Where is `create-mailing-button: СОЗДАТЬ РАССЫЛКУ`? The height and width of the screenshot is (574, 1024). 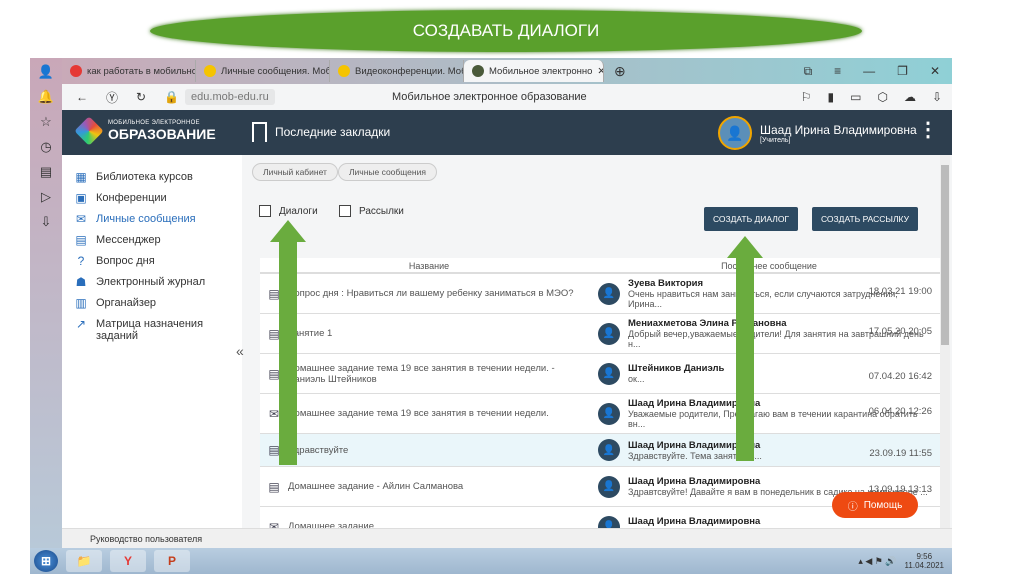 create-mailing-button: СОЗДАТЬ РАССЫЛКУ is located at coordinates (865, 219).